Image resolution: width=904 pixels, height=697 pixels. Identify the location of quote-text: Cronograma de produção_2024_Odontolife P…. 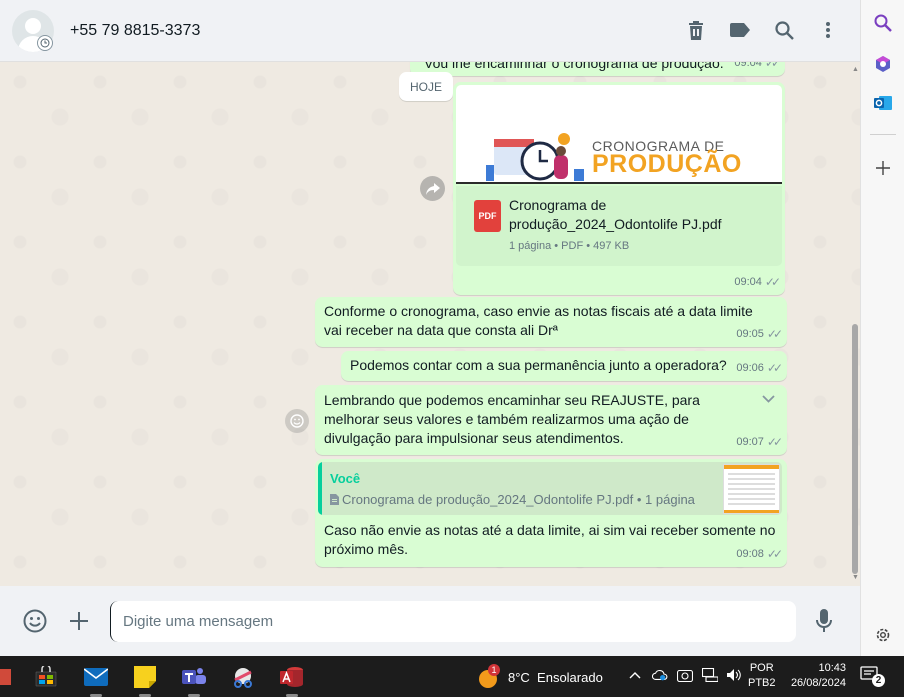
(512, 499).